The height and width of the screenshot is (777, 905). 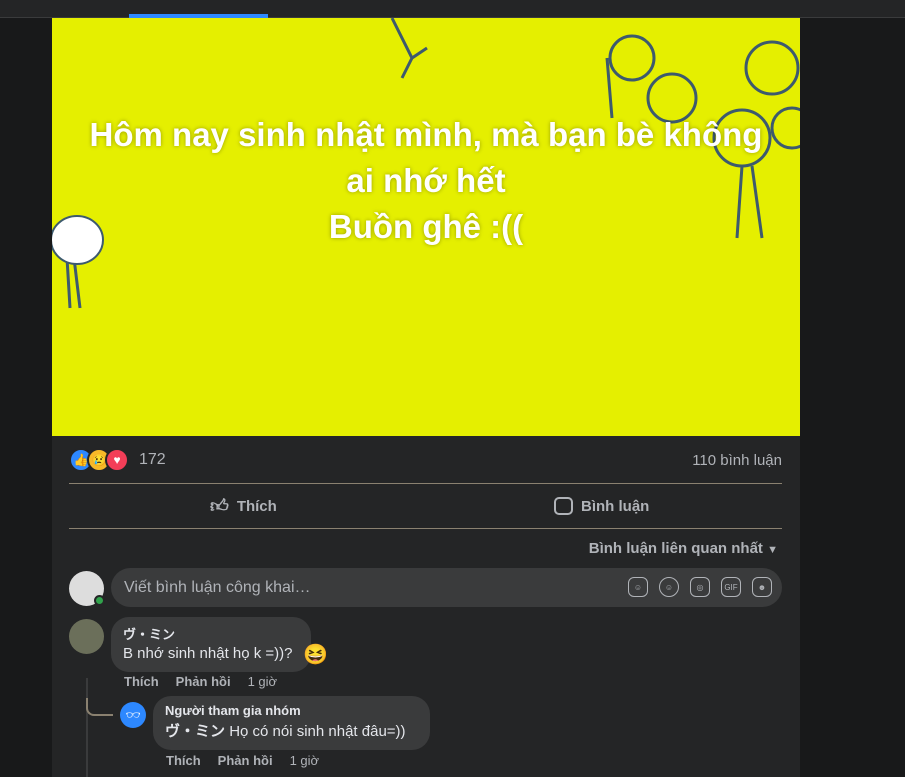 What do you see at coordinates (203, 681) in the screenshot?
I see `comment-reply-link: Phản hồi` at bounding box center [203, 681].